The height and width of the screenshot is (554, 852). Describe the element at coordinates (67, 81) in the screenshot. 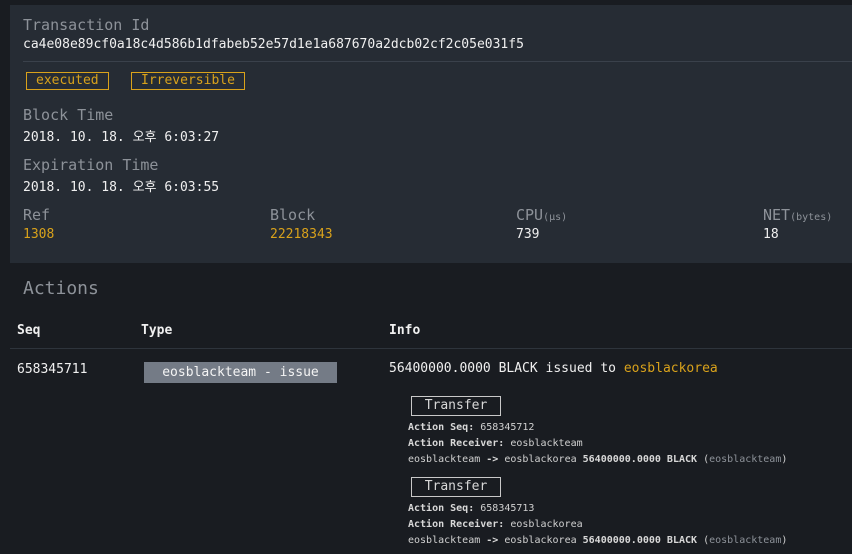

I see `status-badge-executed: executed` at that location.